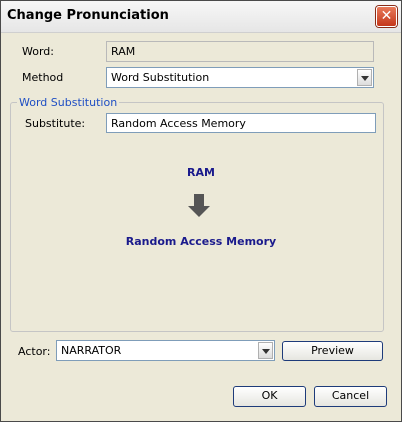  What do you see at coordinates (165, 350) in the screenshot?
I see `actor-select: NARRATOR` at bounding box center [165, 350].